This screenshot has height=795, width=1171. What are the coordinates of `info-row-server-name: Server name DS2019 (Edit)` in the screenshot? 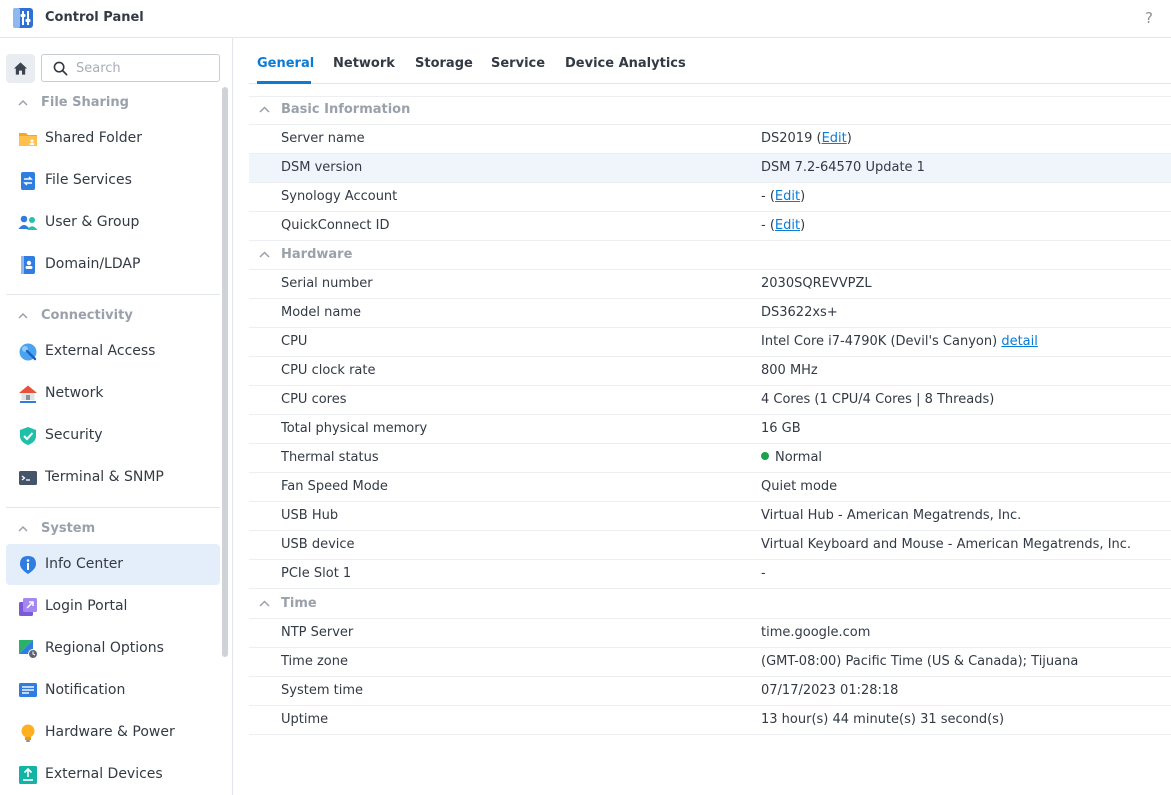 It's located at (710, 139).